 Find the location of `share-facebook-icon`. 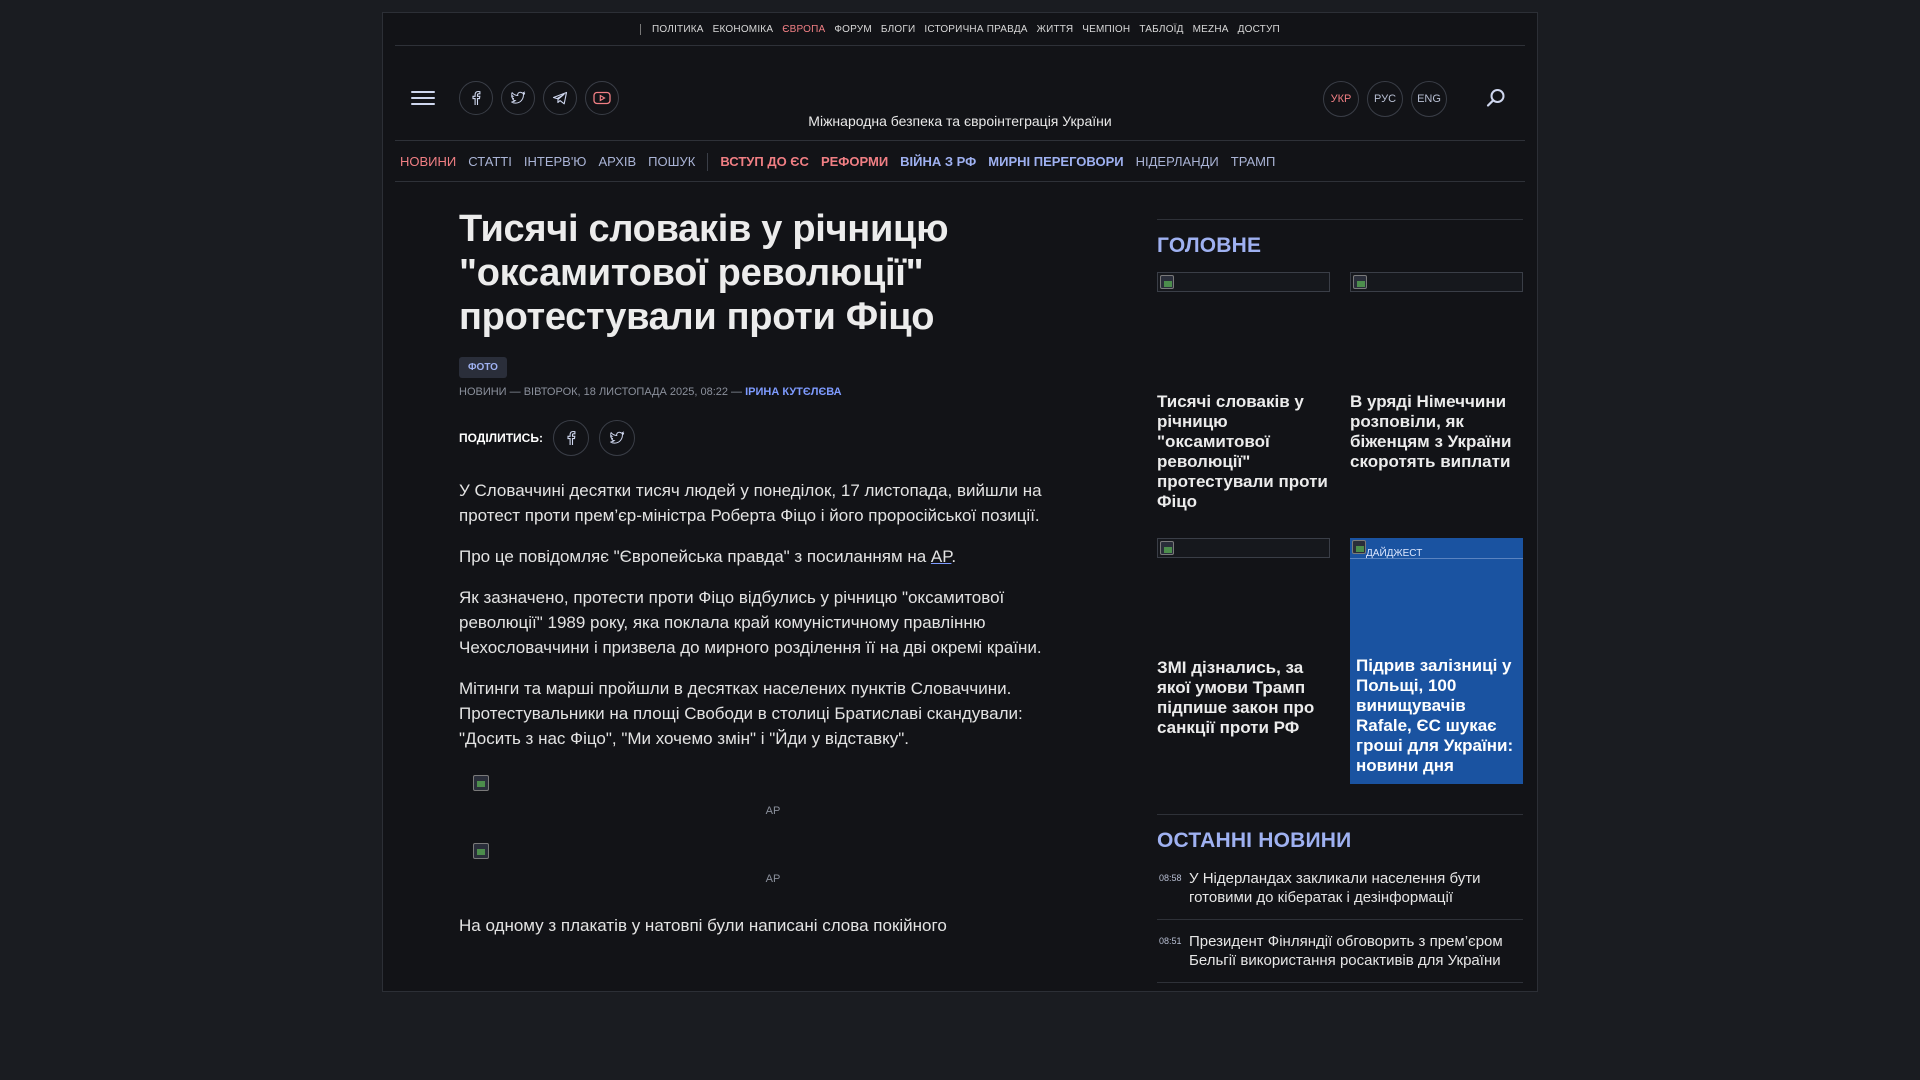

share-facebook-icon is located at coordinates (570, 438).